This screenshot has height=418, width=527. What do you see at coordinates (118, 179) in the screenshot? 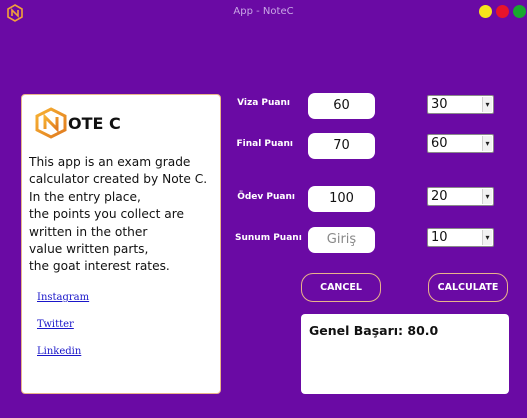
I see `about-line: calculator created by Note C.` at bounding box center [118, 179].